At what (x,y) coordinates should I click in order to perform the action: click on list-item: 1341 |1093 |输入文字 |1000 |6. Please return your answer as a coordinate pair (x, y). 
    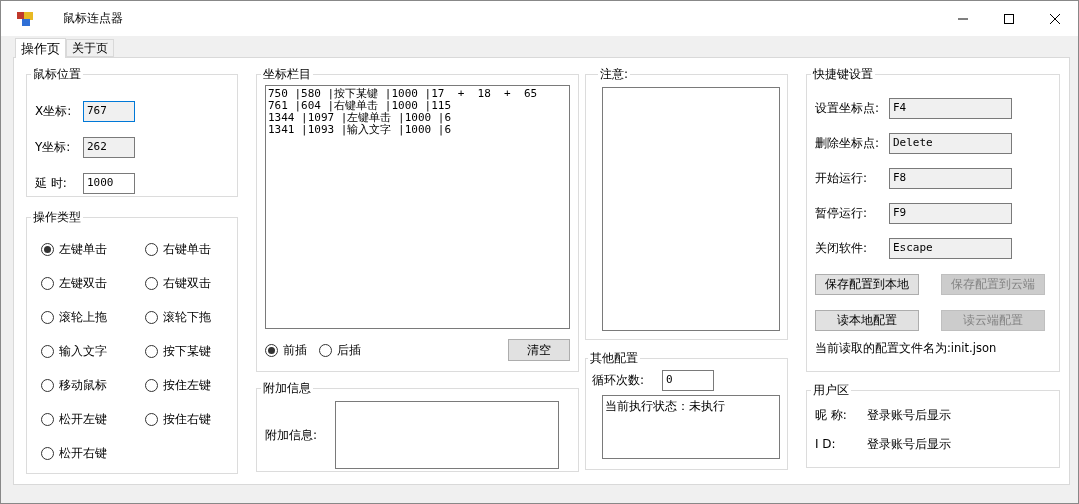
    Looking at the image, I should click on (417, 130).